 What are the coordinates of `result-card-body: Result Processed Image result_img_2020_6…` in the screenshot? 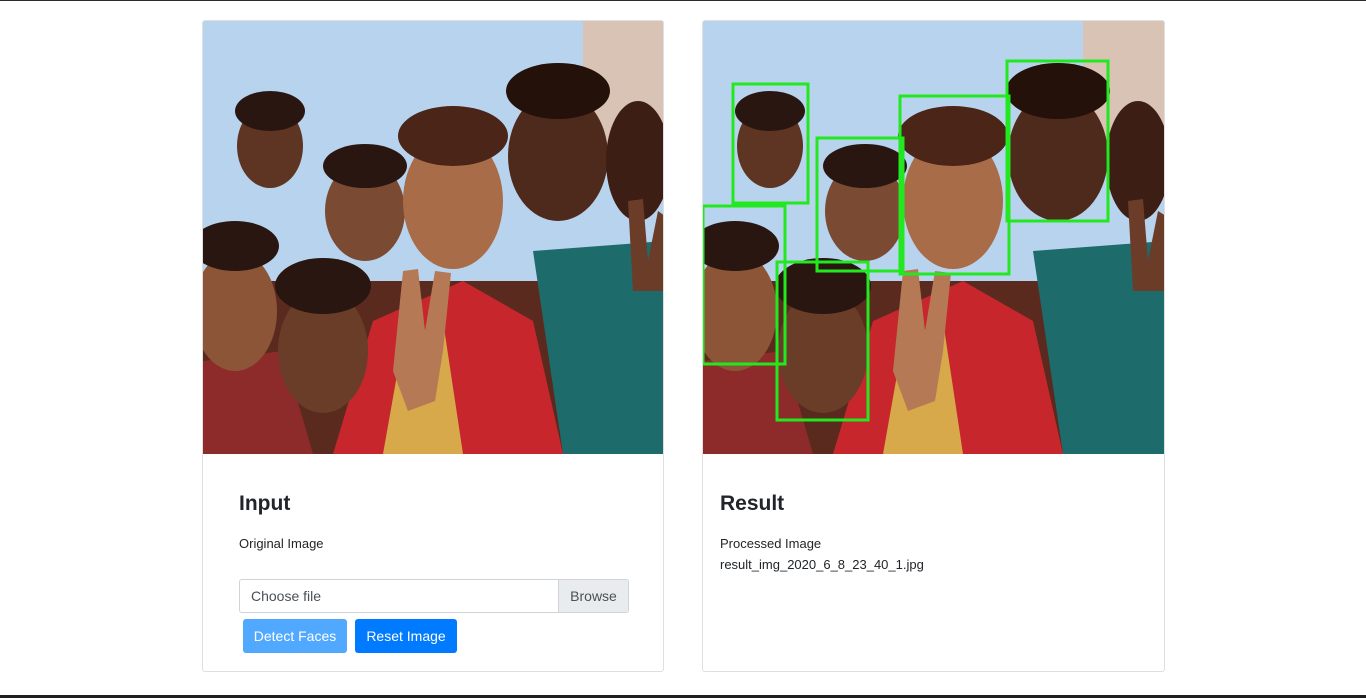 It's located at (924, 532).